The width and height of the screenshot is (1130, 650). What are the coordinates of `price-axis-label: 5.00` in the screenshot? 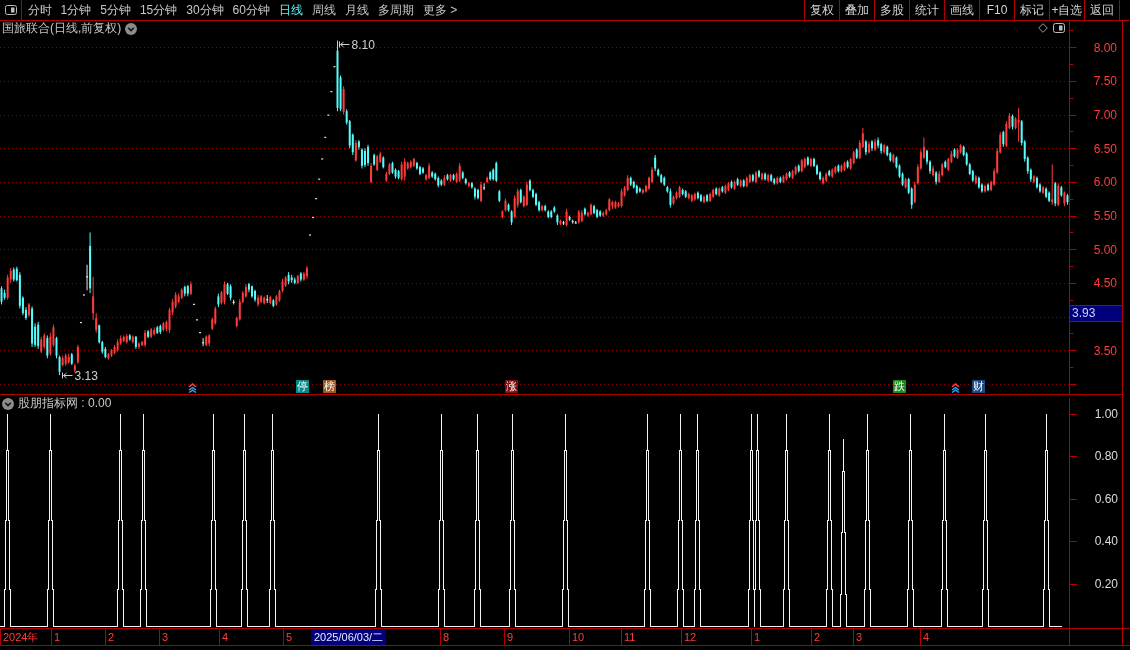 It's located at (1105, 249).